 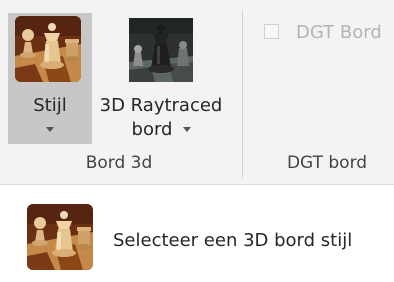 What do you see at coordinates (339, 32) in the screenshot?
I see `dgt-bord-checkbox-label: DGT Bord` at bounding box center [339, 32].